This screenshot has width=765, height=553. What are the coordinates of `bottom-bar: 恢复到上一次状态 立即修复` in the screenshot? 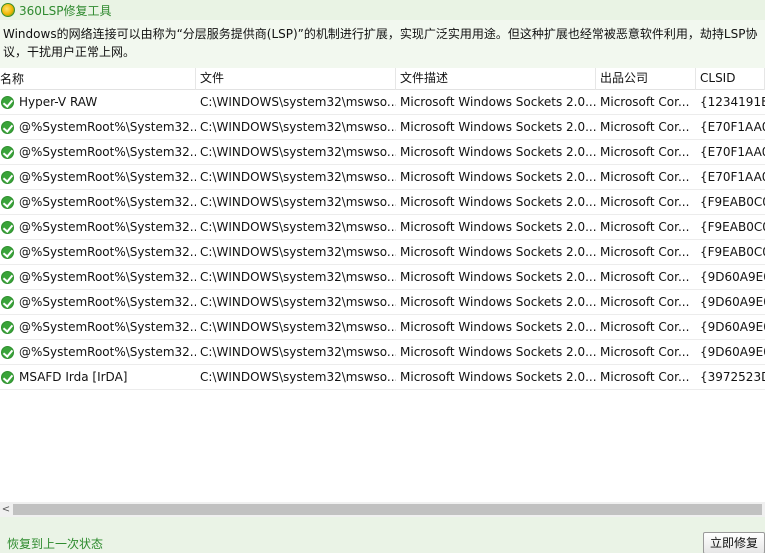 It's located at (382, 535).